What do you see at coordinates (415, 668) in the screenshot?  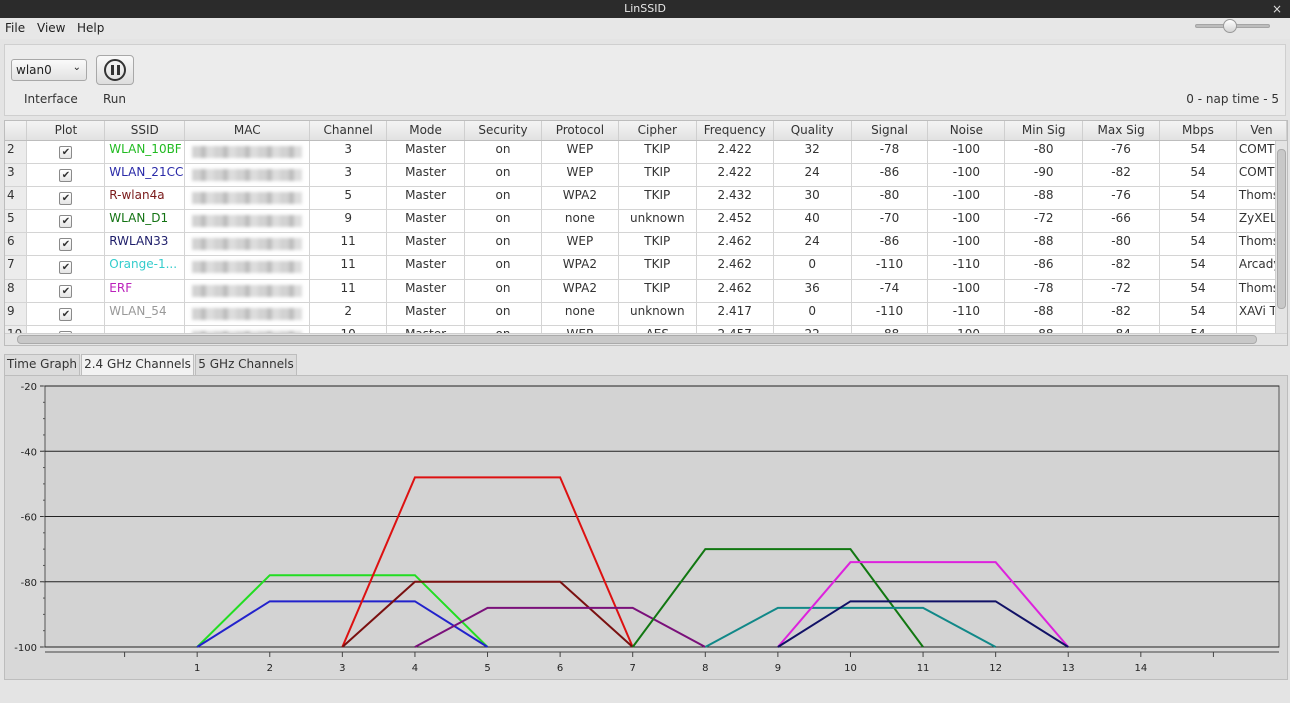 I see `x-tick-label: 4` at bounding box center [415, 668].